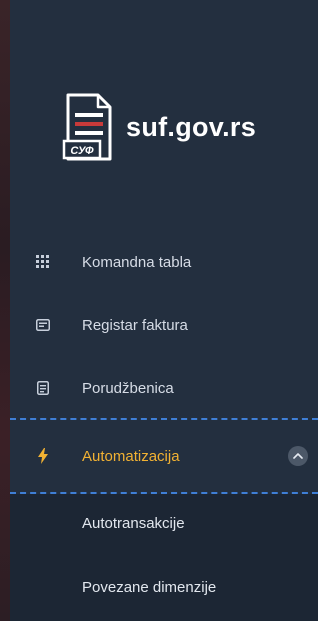 This screenshot has height=621, width=324. Describe the element at coordinates (191, 126) in the screenshot. I see `brand-name: suf.gov.rs` at that location.